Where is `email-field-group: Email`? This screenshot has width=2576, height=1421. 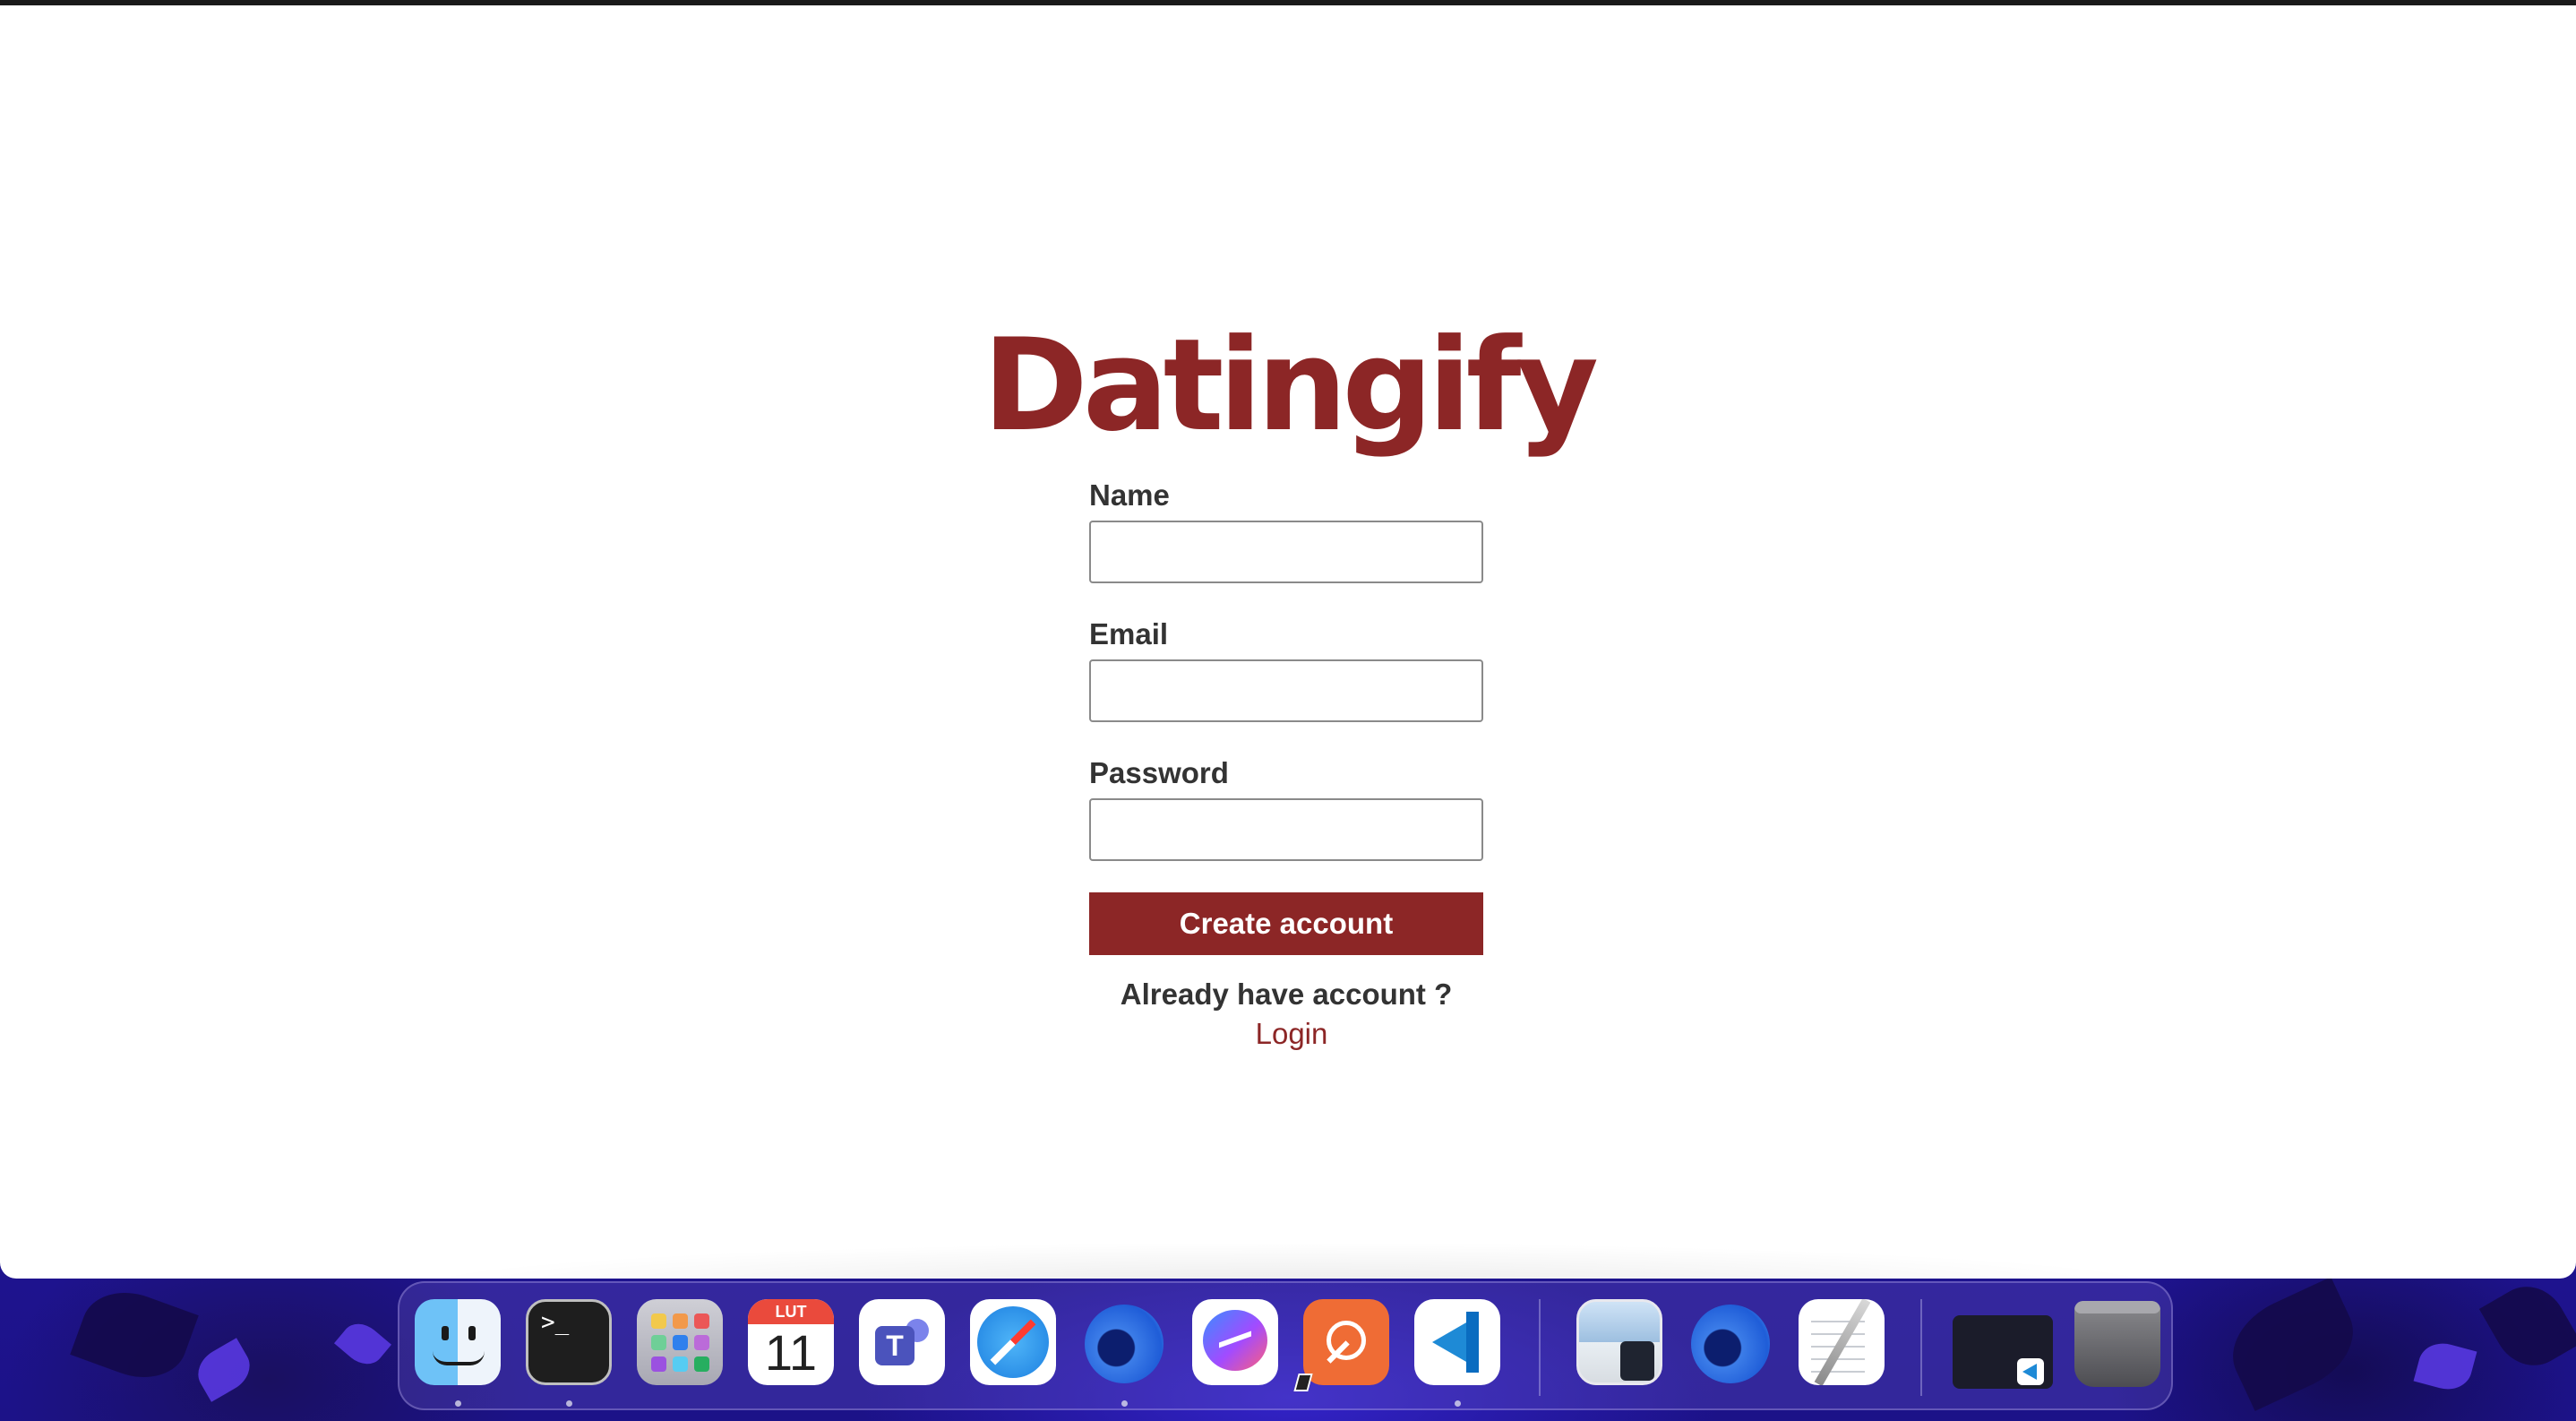 email-field-group: Email is located at coordinates (1286, 668).